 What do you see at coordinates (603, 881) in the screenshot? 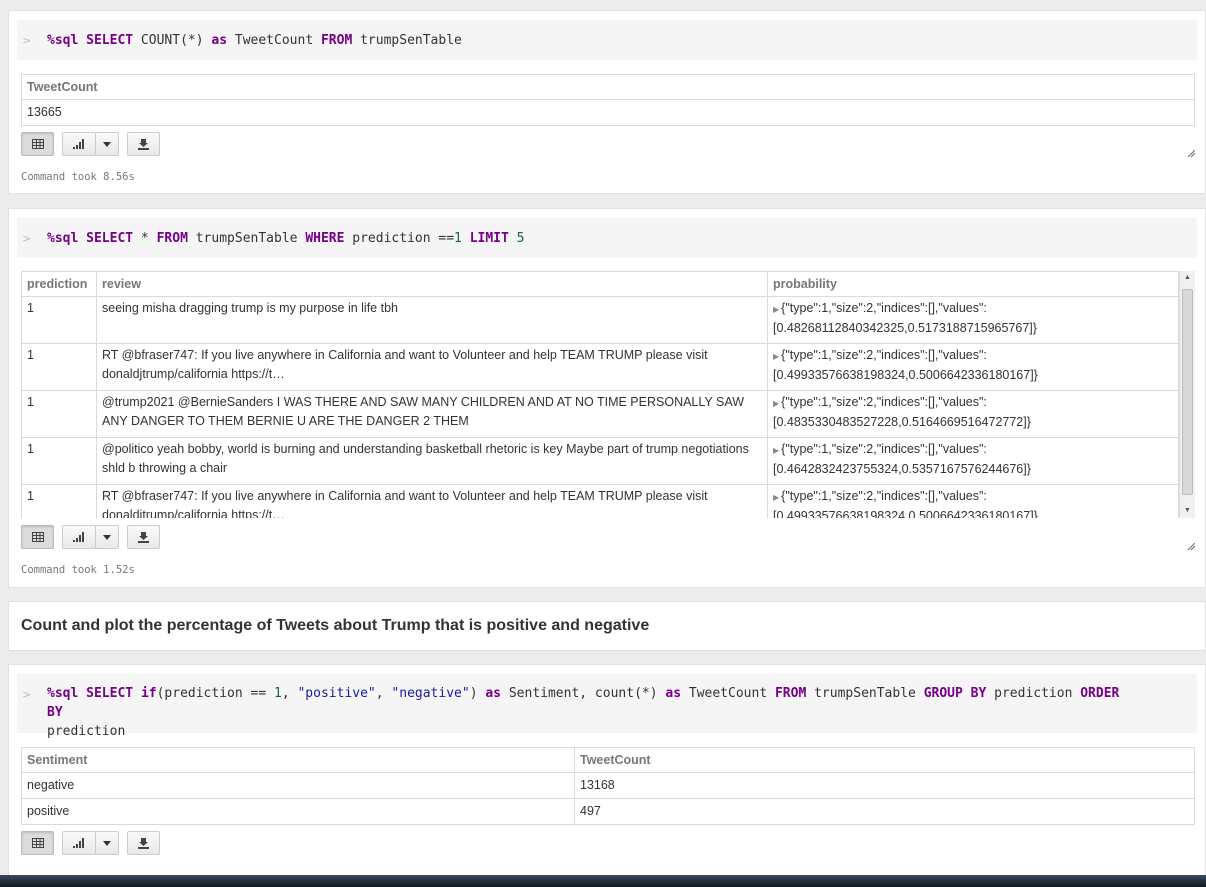
I see `os-taskbar` at bounding box center [603, 881].